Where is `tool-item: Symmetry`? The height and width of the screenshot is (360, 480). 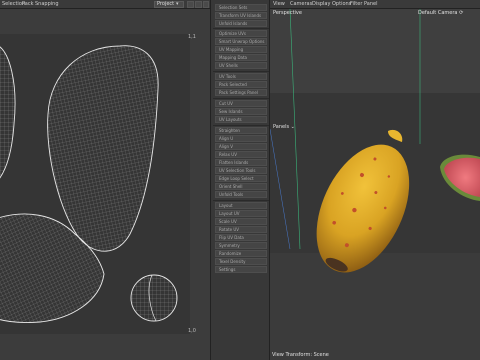
tool-item: Symmetry is located at coordinates (241, 245).